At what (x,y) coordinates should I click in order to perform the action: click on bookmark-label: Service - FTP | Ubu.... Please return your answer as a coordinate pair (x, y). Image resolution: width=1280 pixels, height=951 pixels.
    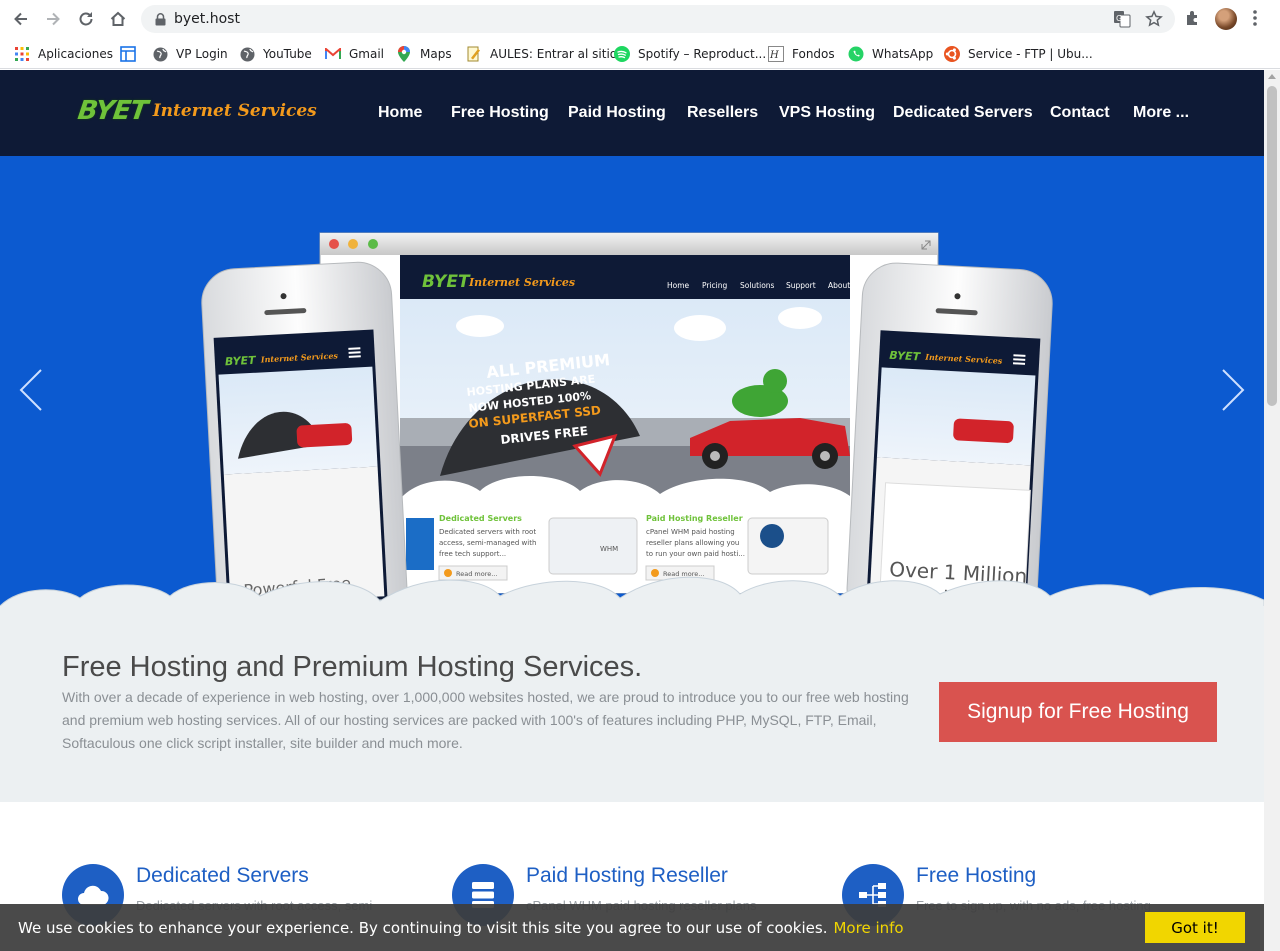
    Looking at the image, I should click on (1030, 54).